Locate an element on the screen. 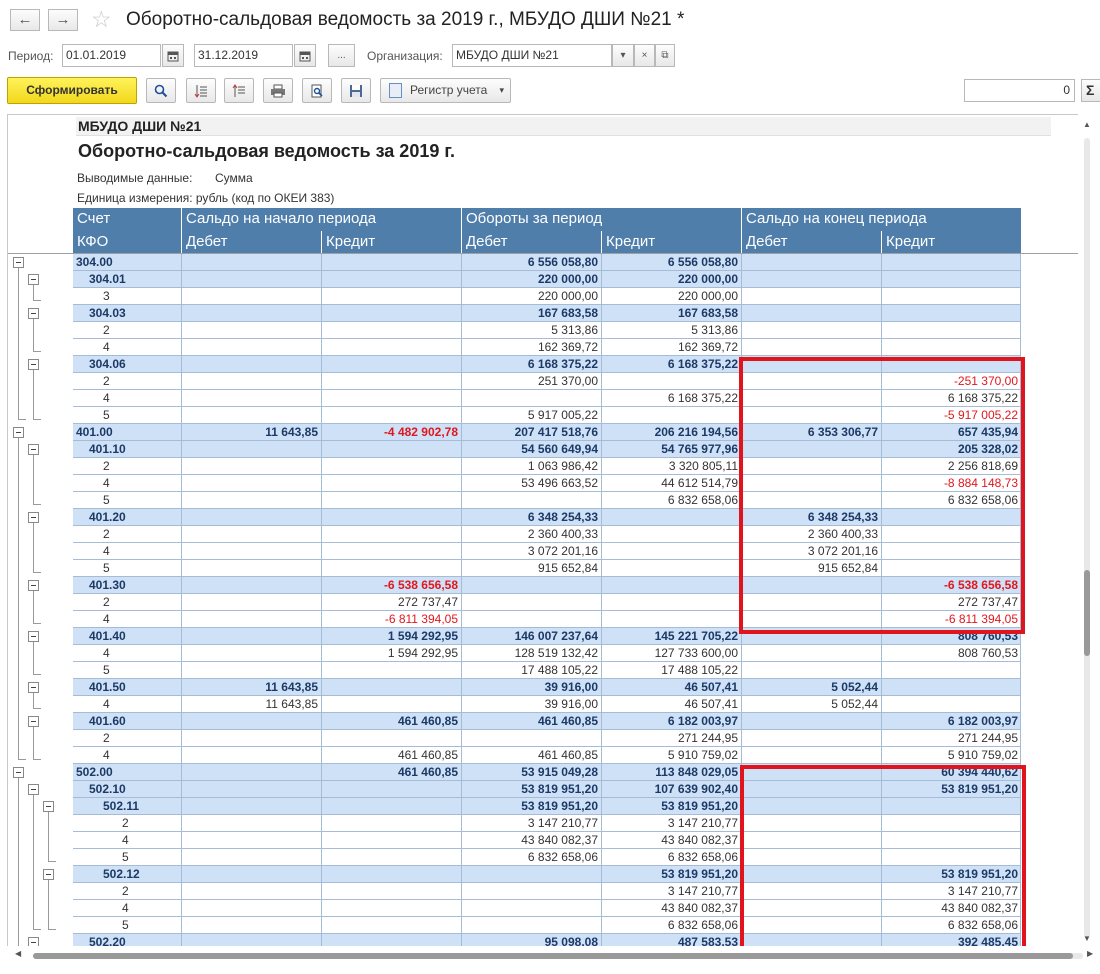 The image size is (1100, 974). amount-cell: 5 917 005,22 is located at coordinates (531, 415).